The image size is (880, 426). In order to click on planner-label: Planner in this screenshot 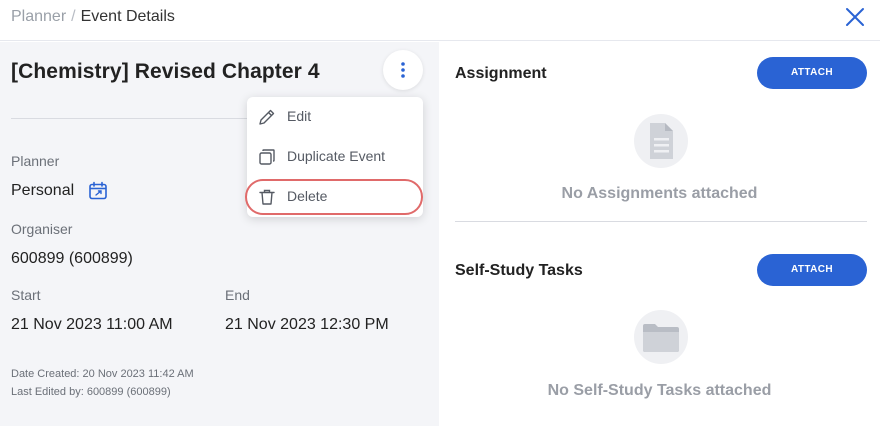, I will do `click(35, 161)`.